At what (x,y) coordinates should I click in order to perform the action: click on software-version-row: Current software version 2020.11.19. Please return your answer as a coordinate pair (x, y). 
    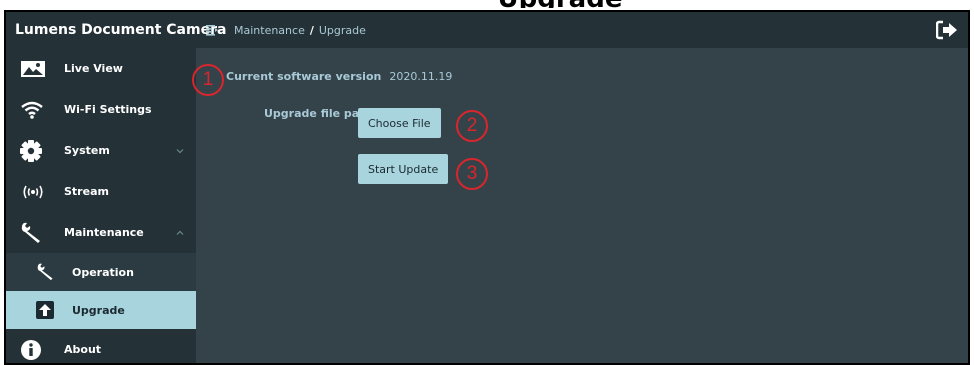
    Looking at the image, I should click on (339, 76).